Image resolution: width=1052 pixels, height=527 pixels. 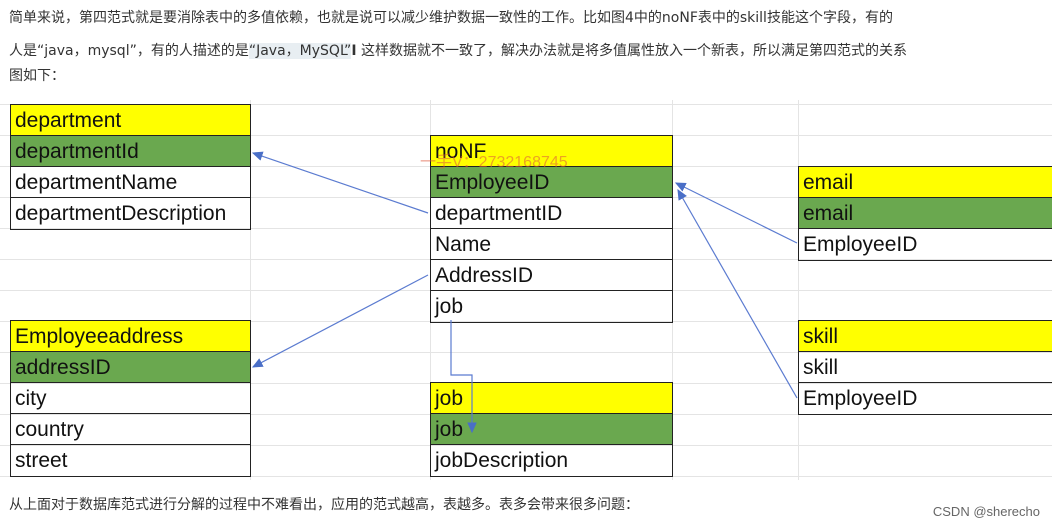 I want to click on arrow-email, so click(x=736, y=213).